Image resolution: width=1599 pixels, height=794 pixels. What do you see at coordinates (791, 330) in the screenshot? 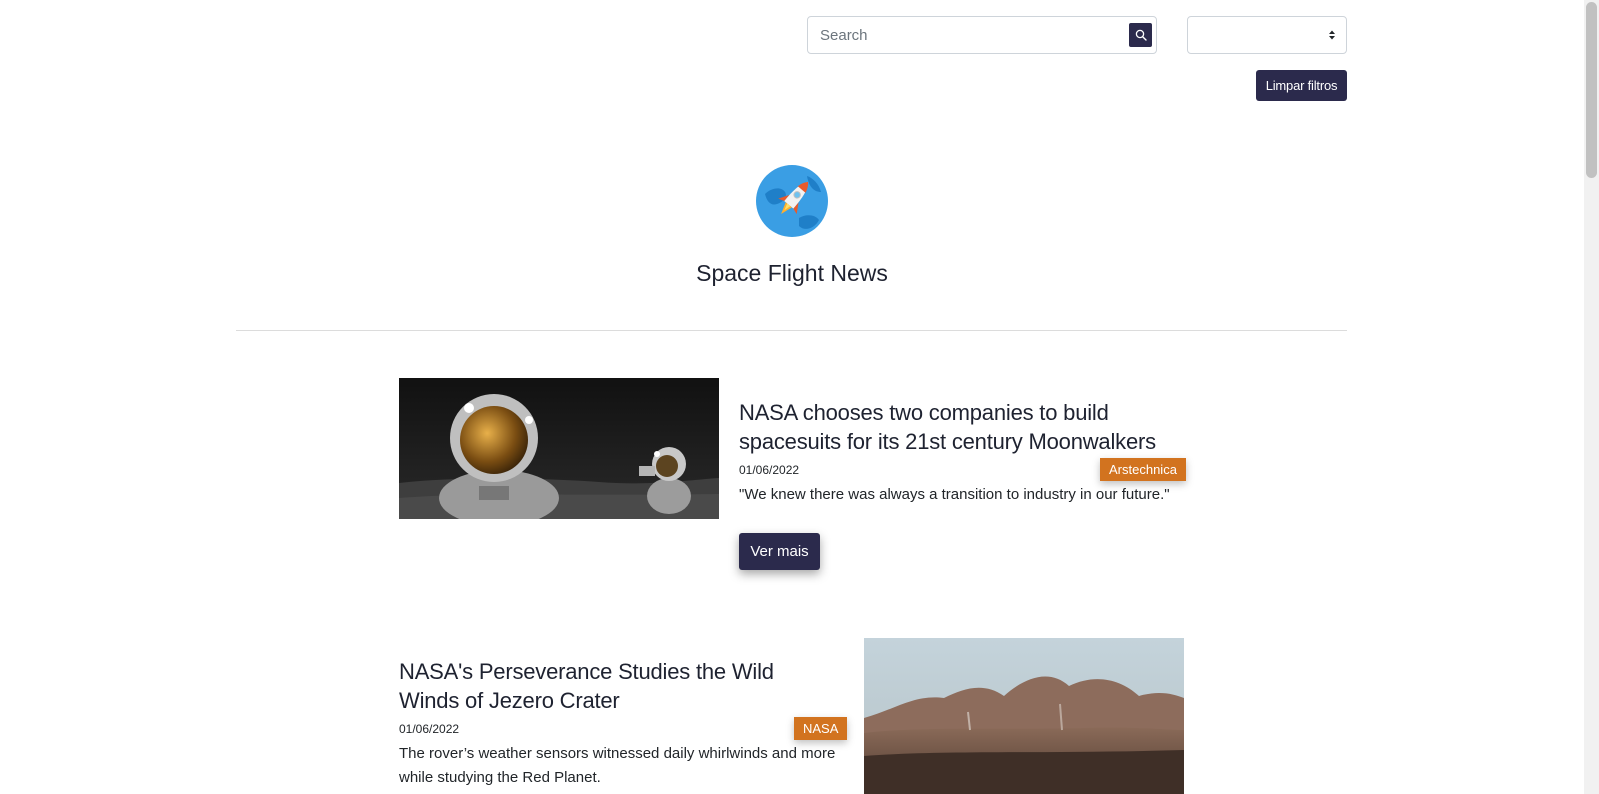
I see `divider` at bounding box center [791, 330].